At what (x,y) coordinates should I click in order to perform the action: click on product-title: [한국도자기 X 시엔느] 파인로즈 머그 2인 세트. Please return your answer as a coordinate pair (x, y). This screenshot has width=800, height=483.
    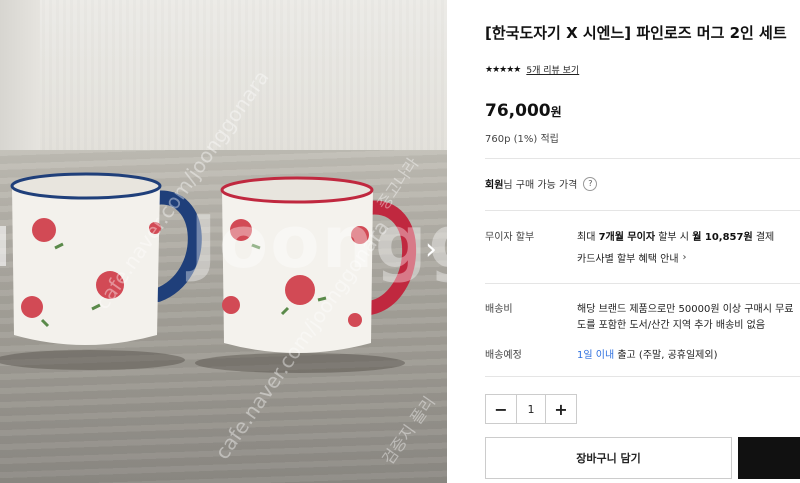
    Looking at the image, I should click on (636, 33).